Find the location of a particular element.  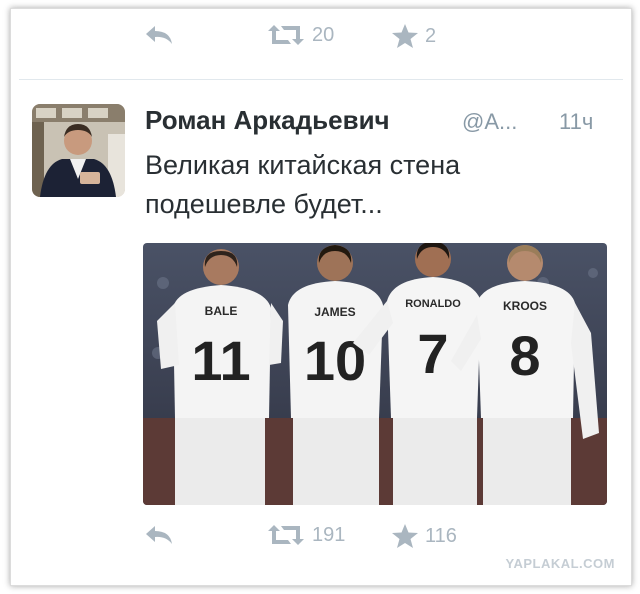

svg-text: KROOS is located at coordinates (525, 306).